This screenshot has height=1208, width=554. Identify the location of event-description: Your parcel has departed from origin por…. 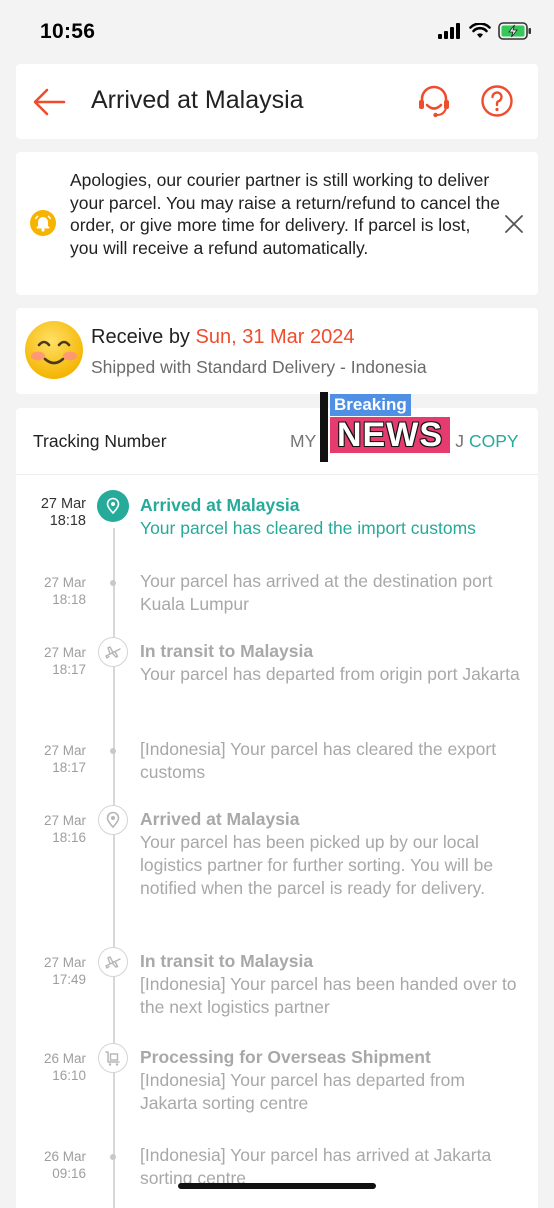
(330, 674).